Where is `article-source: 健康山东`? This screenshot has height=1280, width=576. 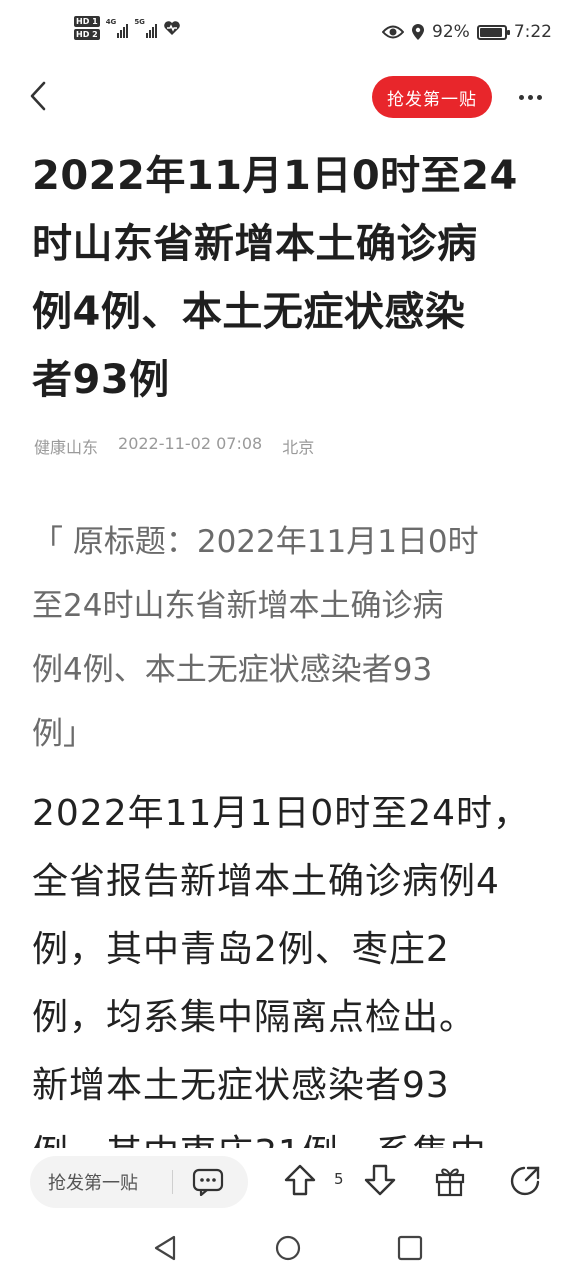
article-source: 健康山东 is located at coordinates (66, 446).